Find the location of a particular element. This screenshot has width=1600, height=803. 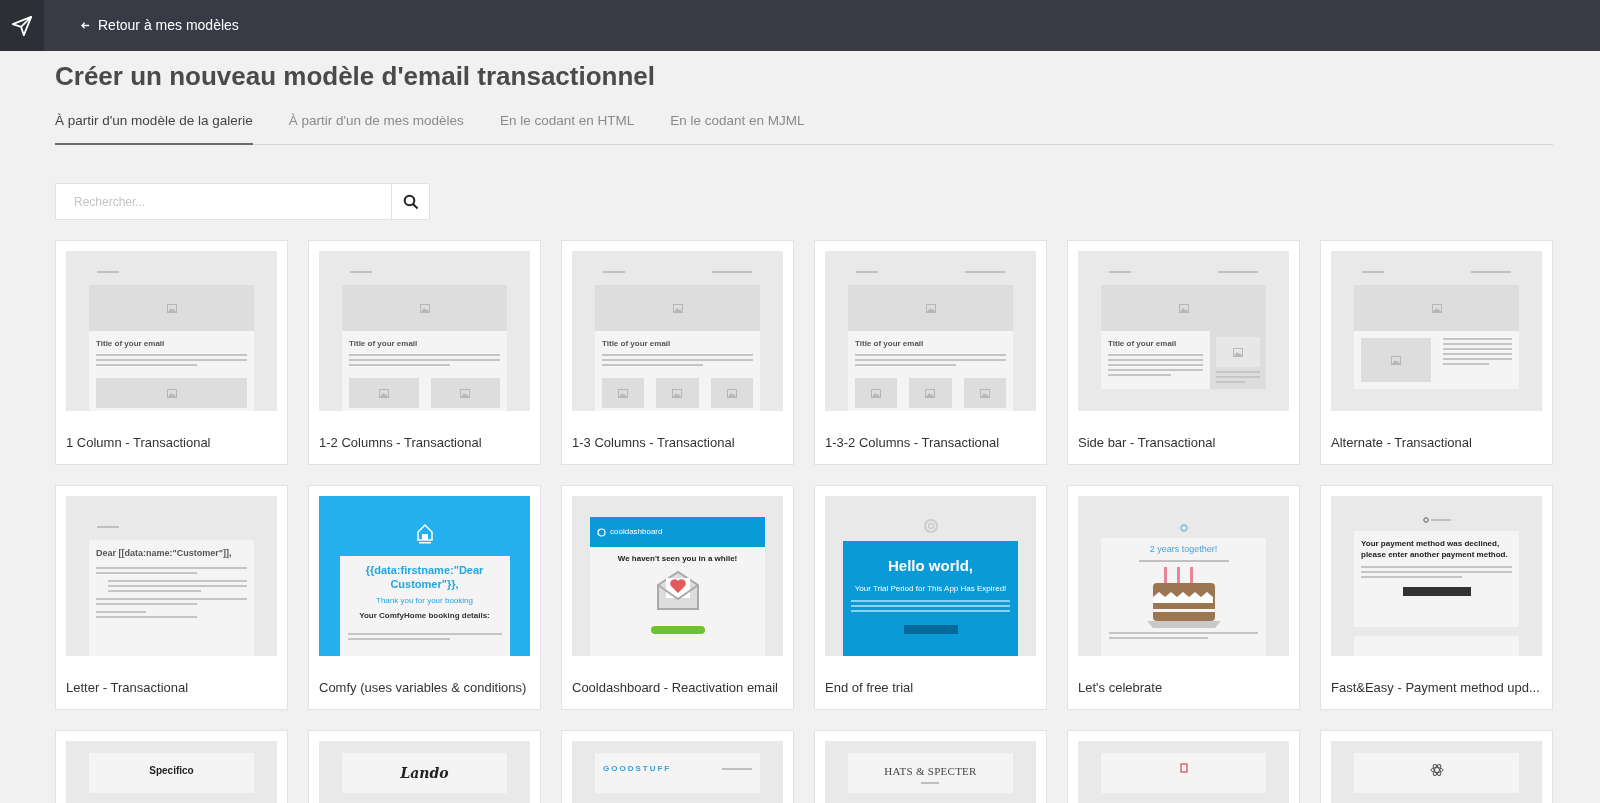

spiral-logo-icon is located at coordinates (930, 526).